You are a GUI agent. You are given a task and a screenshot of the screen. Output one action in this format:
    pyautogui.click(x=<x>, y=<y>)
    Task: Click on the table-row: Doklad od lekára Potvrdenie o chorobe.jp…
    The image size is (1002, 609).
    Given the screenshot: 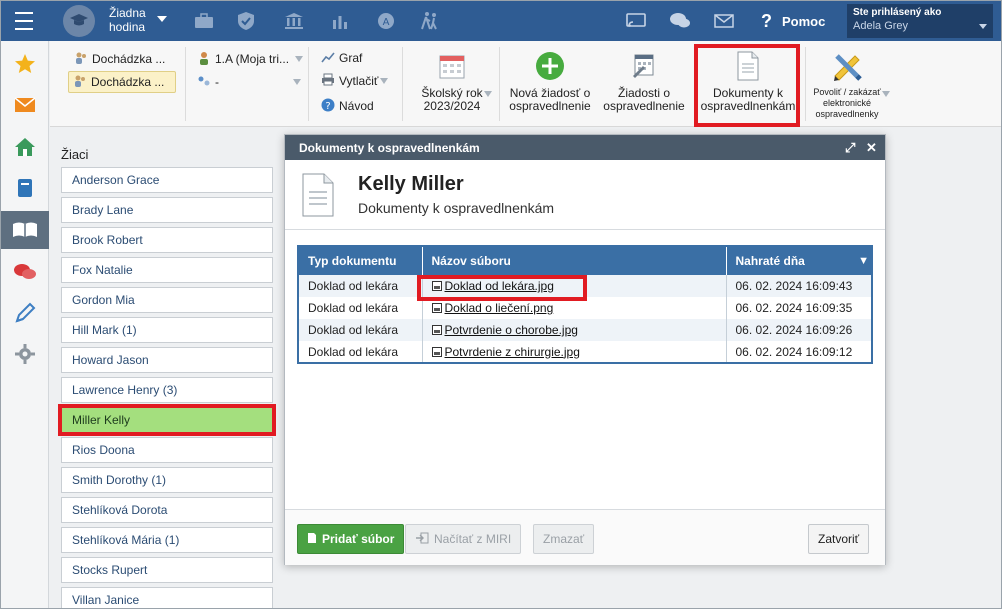 What is the action you would take?
    pyautogui.click(x=585, y=330)
    